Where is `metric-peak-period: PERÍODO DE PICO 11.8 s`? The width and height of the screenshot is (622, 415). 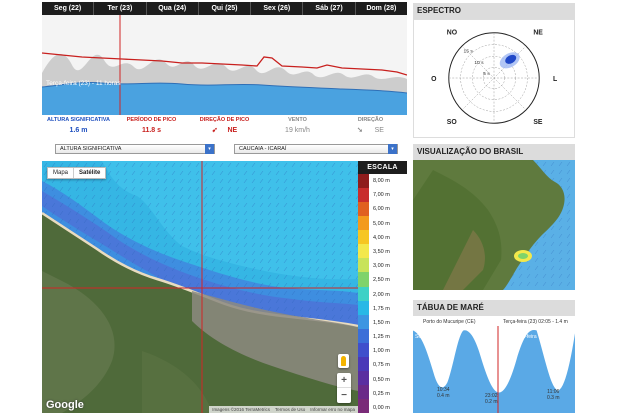 metric-peak-period: PERÍODO DE PICO 11.8 s is located at coordinates (151, 127).